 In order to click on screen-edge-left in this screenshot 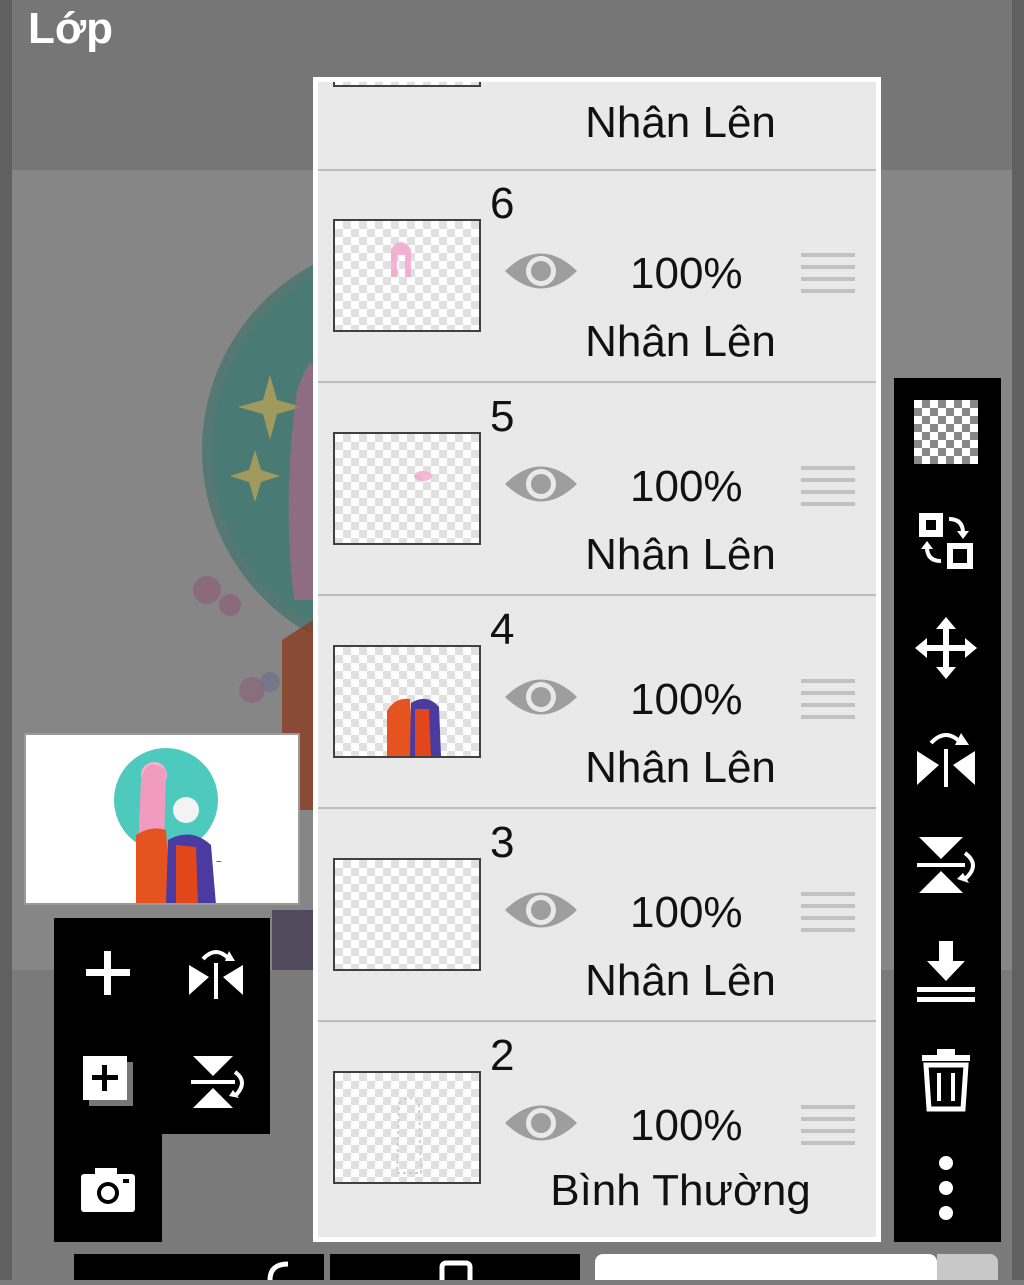, I will do `click(6, 640)`.